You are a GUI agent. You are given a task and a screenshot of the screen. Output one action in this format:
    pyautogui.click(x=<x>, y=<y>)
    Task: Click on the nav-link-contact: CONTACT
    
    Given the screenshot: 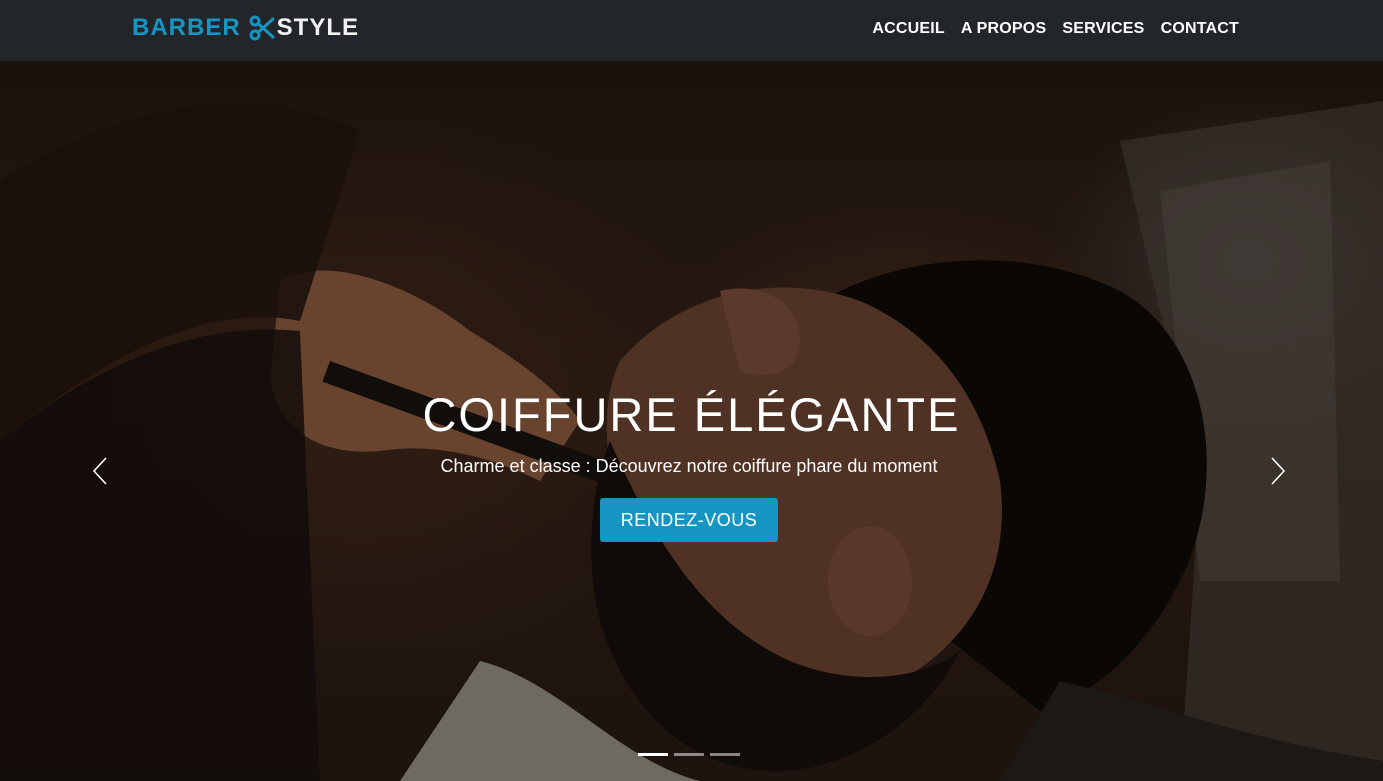 What is the action you would take?
    pyautogui.click(x=1200, y=29)
    